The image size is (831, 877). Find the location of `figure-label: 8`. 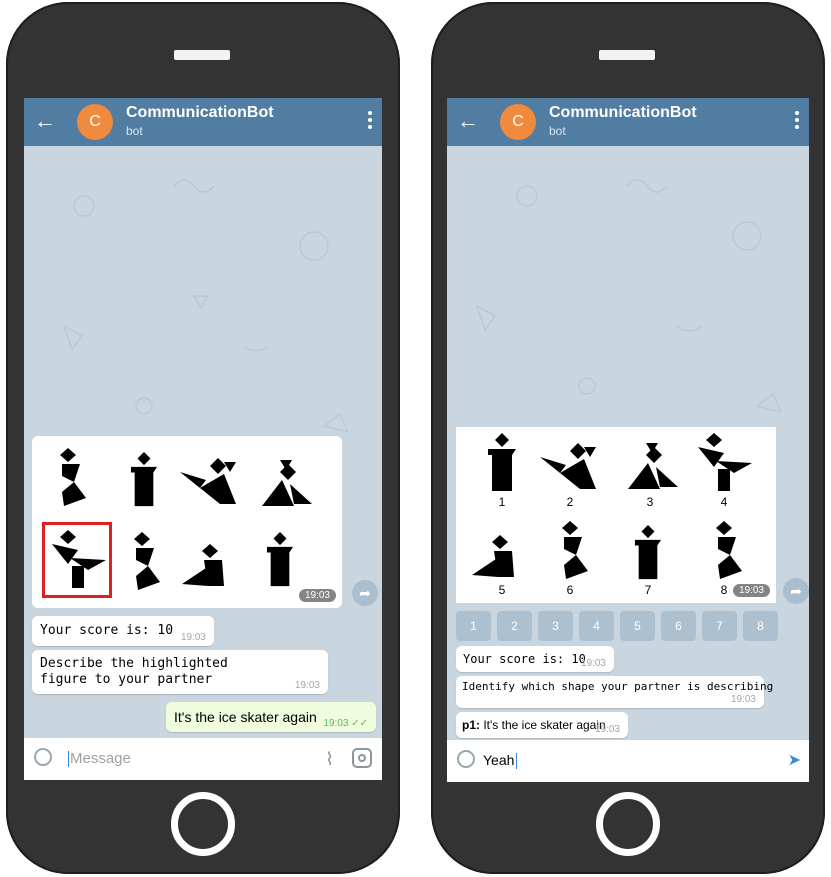

figure-label: 8 is located at coordinates (724, 590).